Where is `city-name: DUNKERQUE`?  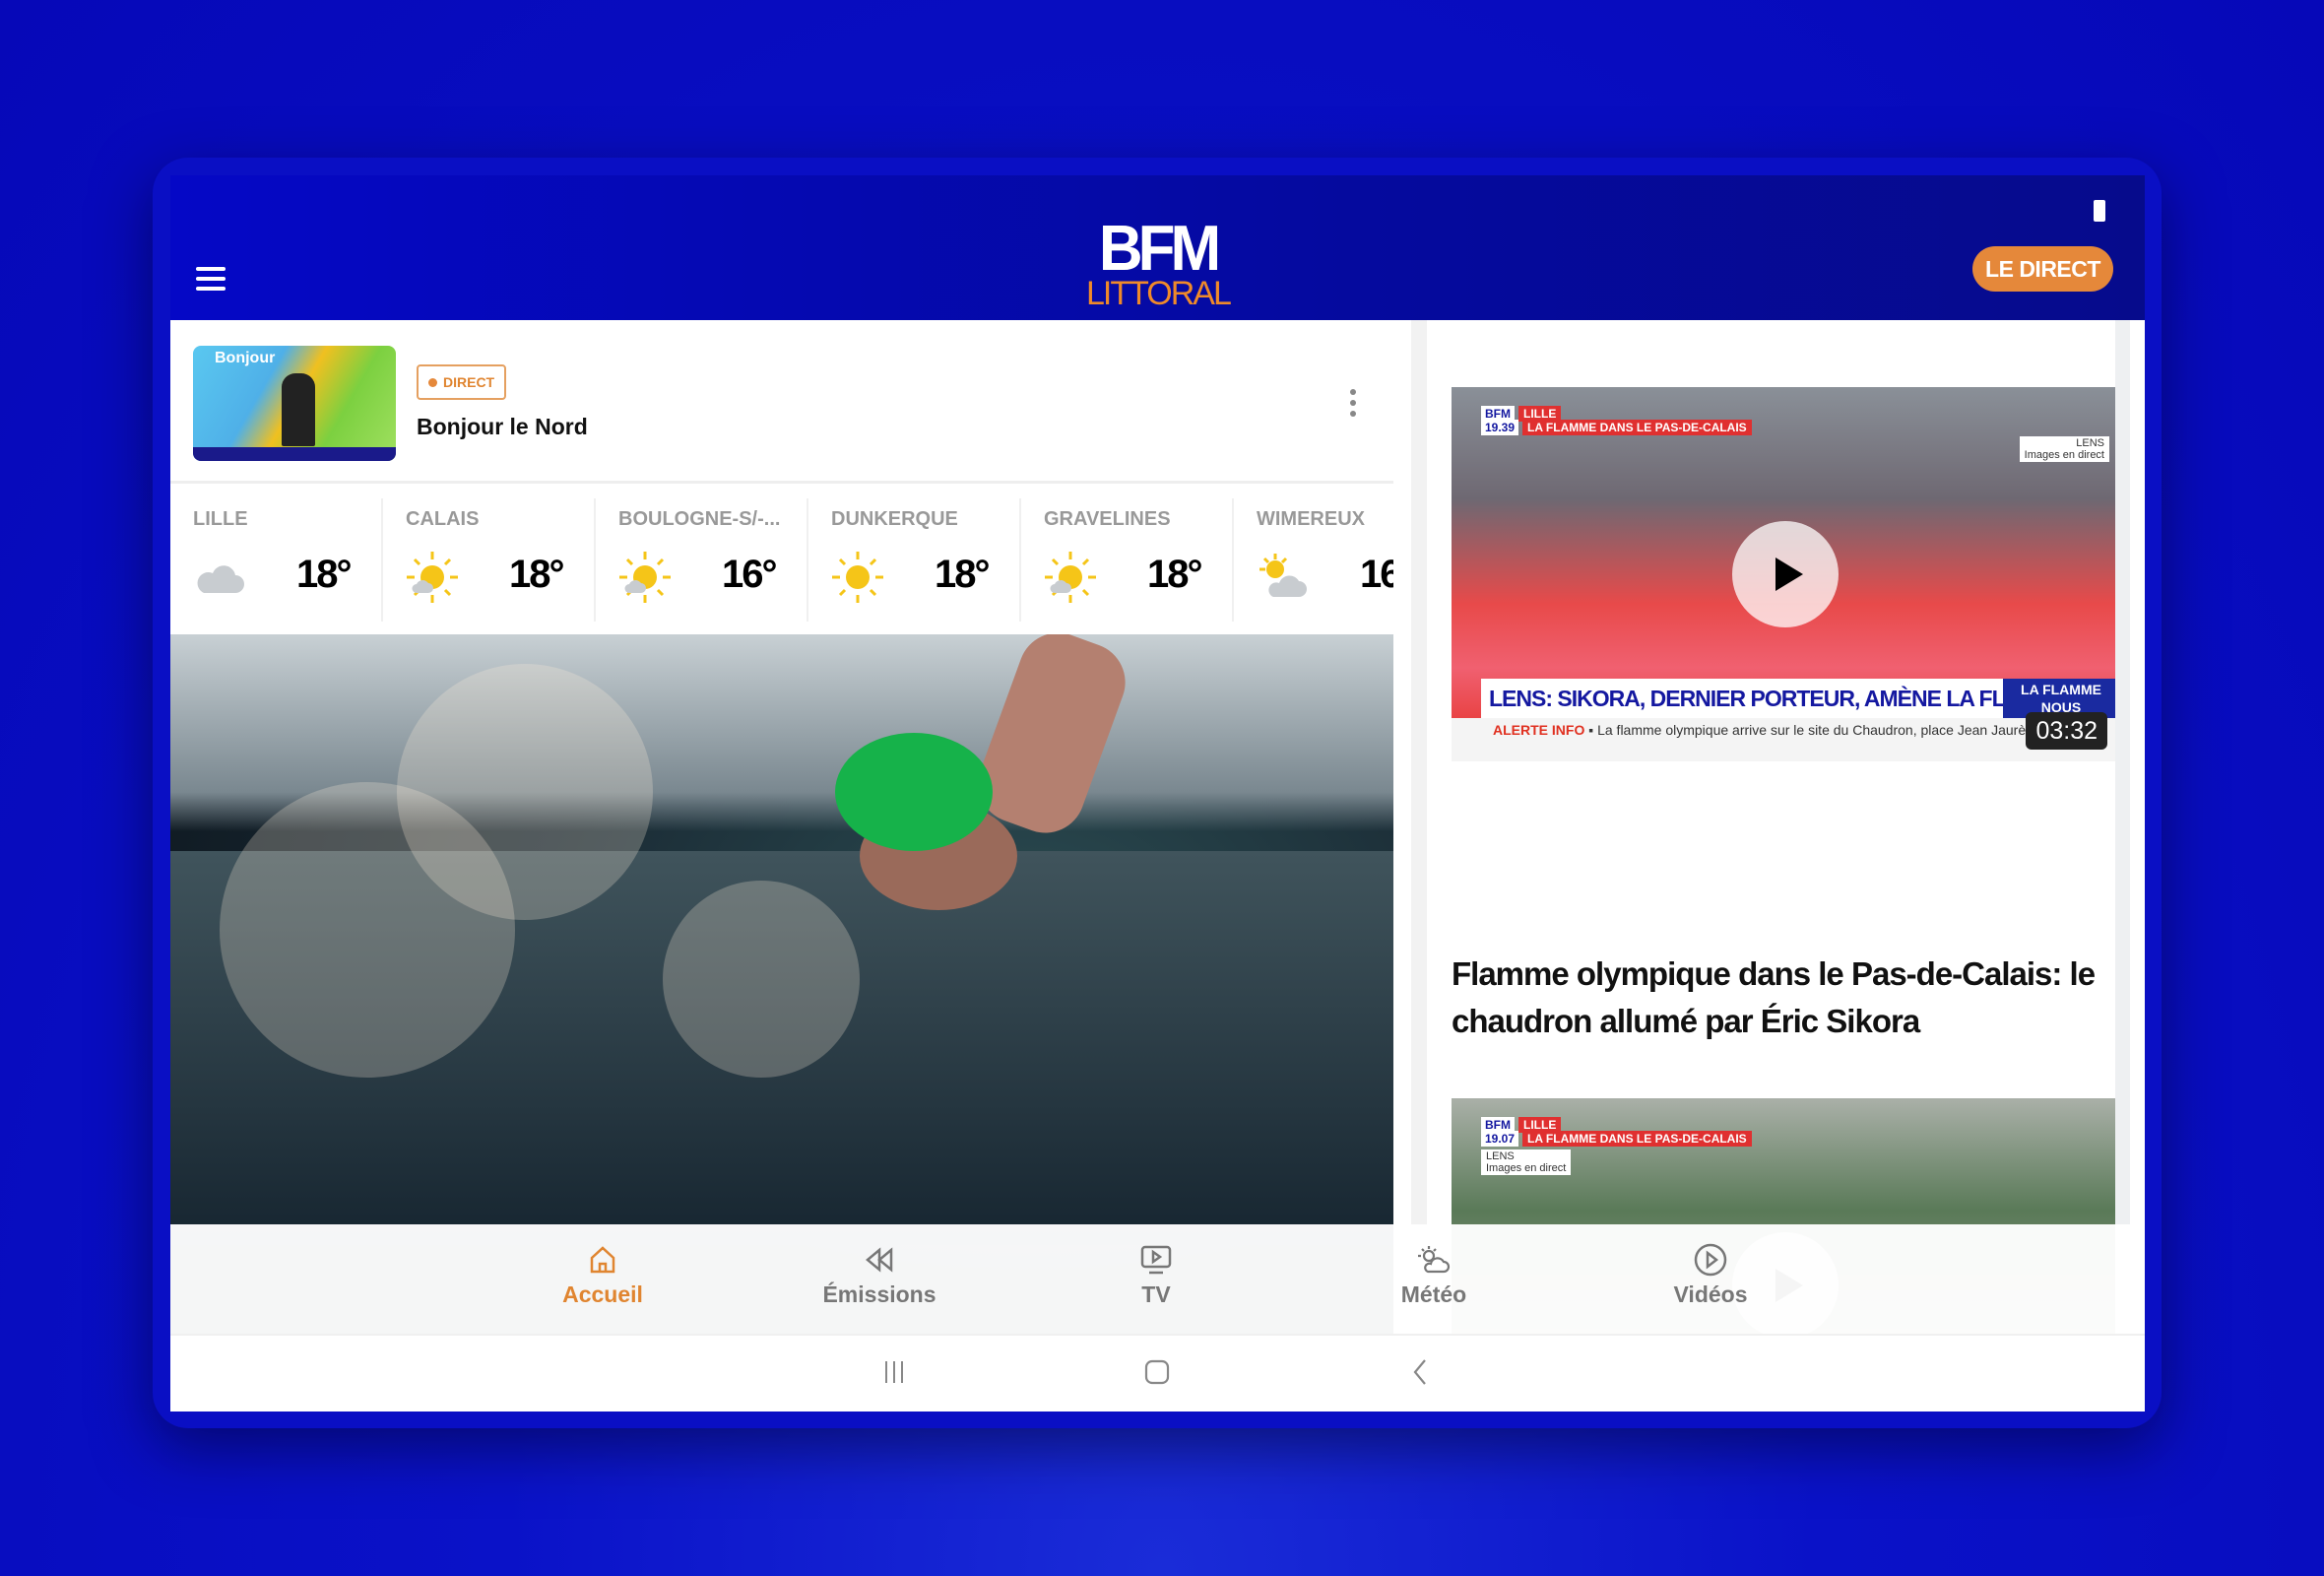 city-name: DUNKERQUE is located at coordinates (895, 519).